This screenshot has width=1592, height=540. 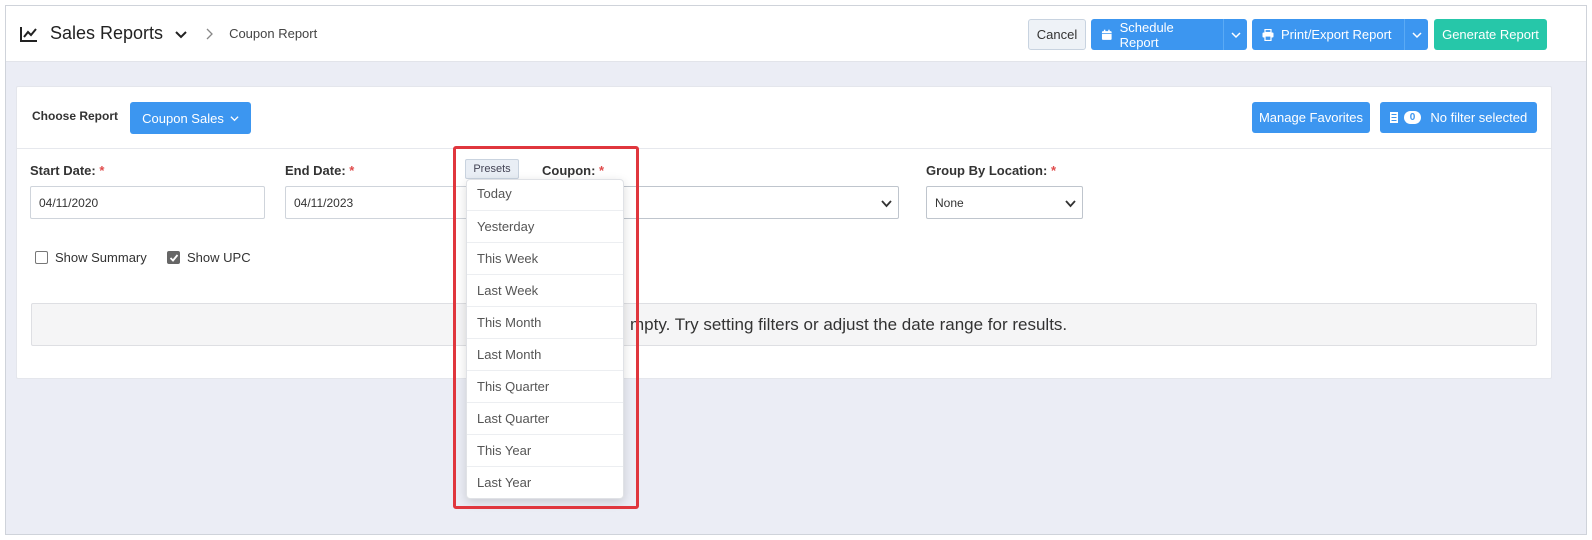 I want to click on print-export-button: Print/Export Report, so click(x=1328, y=34).